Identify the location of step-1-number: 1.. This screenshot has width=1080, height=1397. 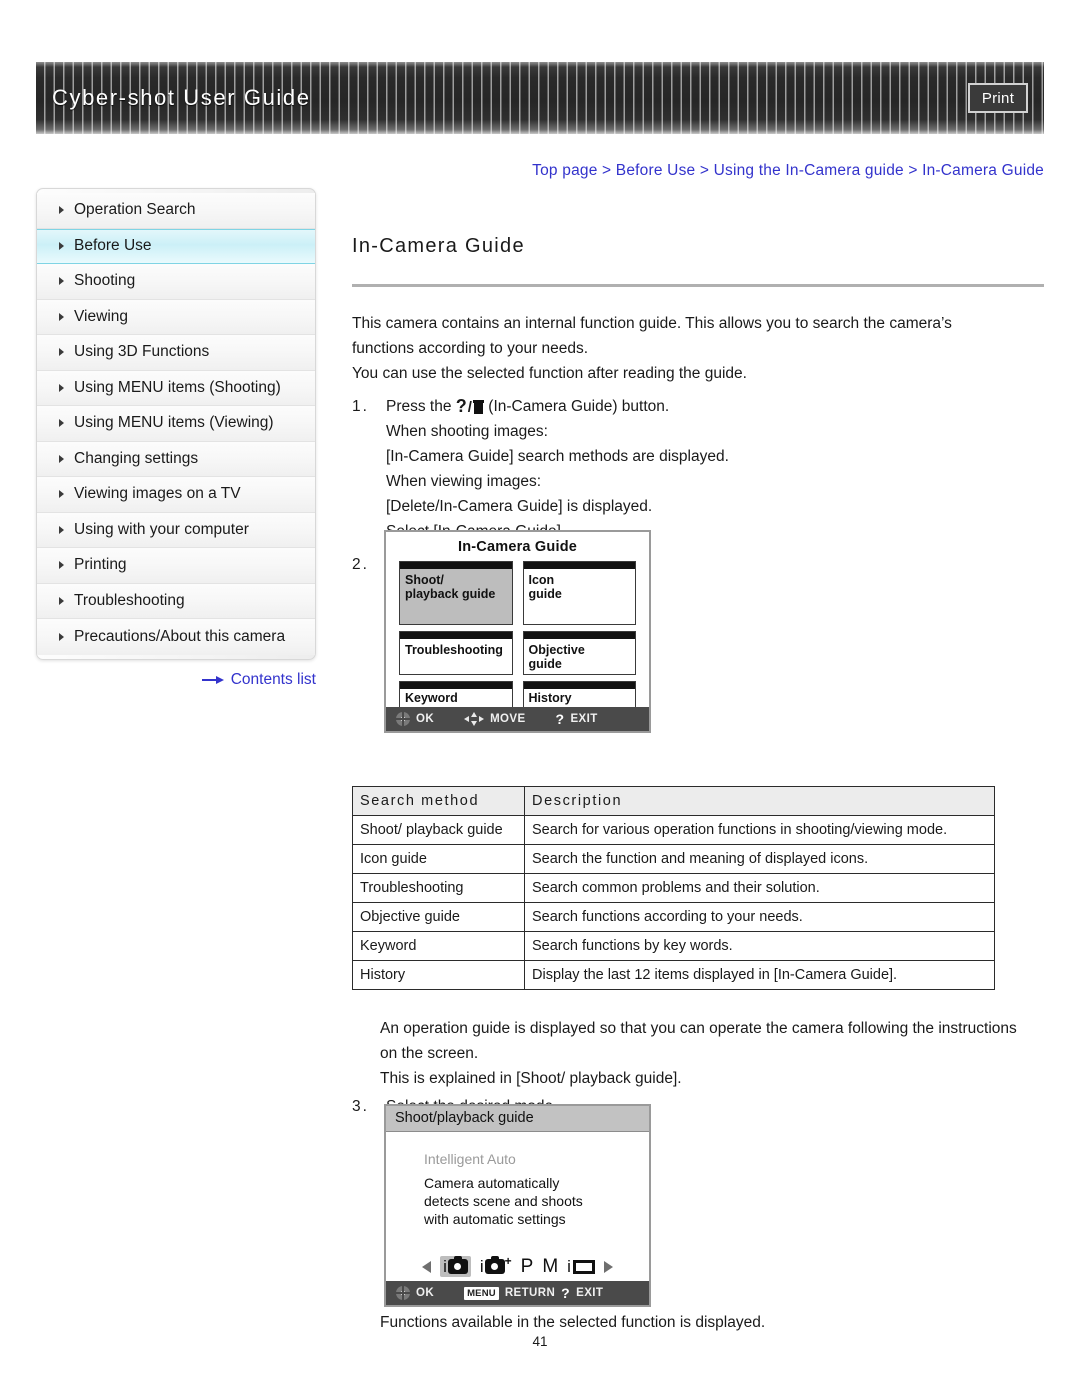
(360, 406).